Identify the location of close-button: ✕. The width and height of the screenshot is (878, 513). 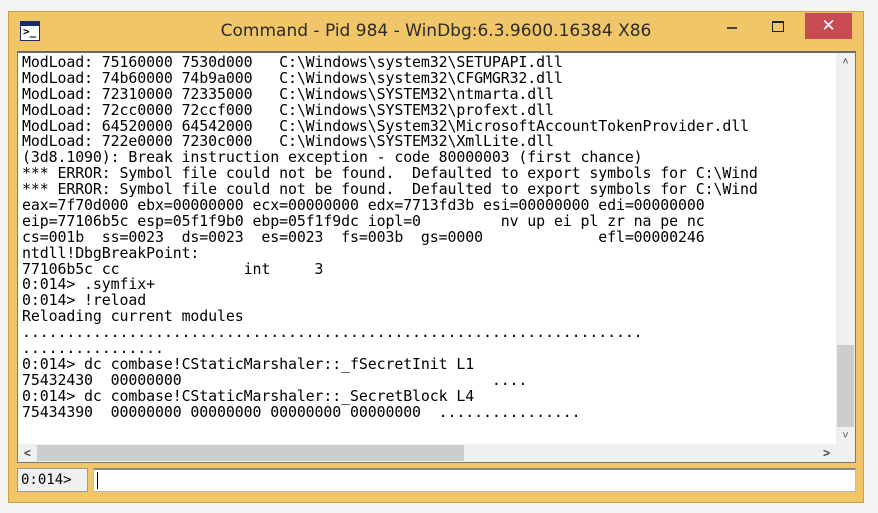
(828, 26).